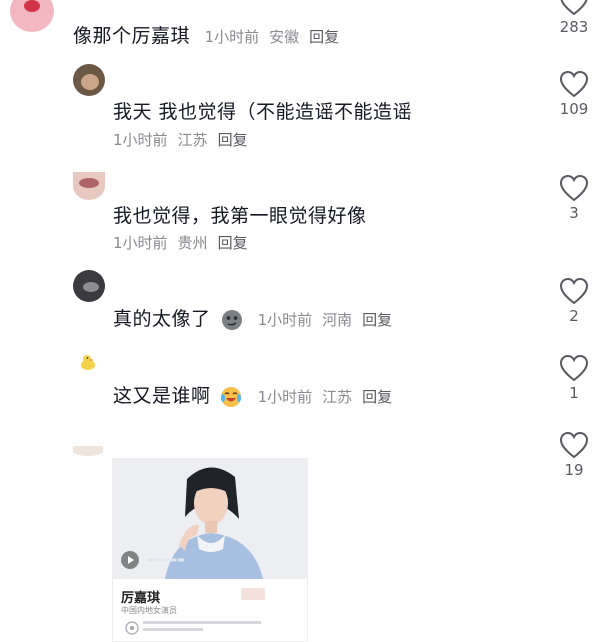 Image resolution: width=603 pixels, height=642 pixels. I want to click on like-count: 109, so click(574, 109).